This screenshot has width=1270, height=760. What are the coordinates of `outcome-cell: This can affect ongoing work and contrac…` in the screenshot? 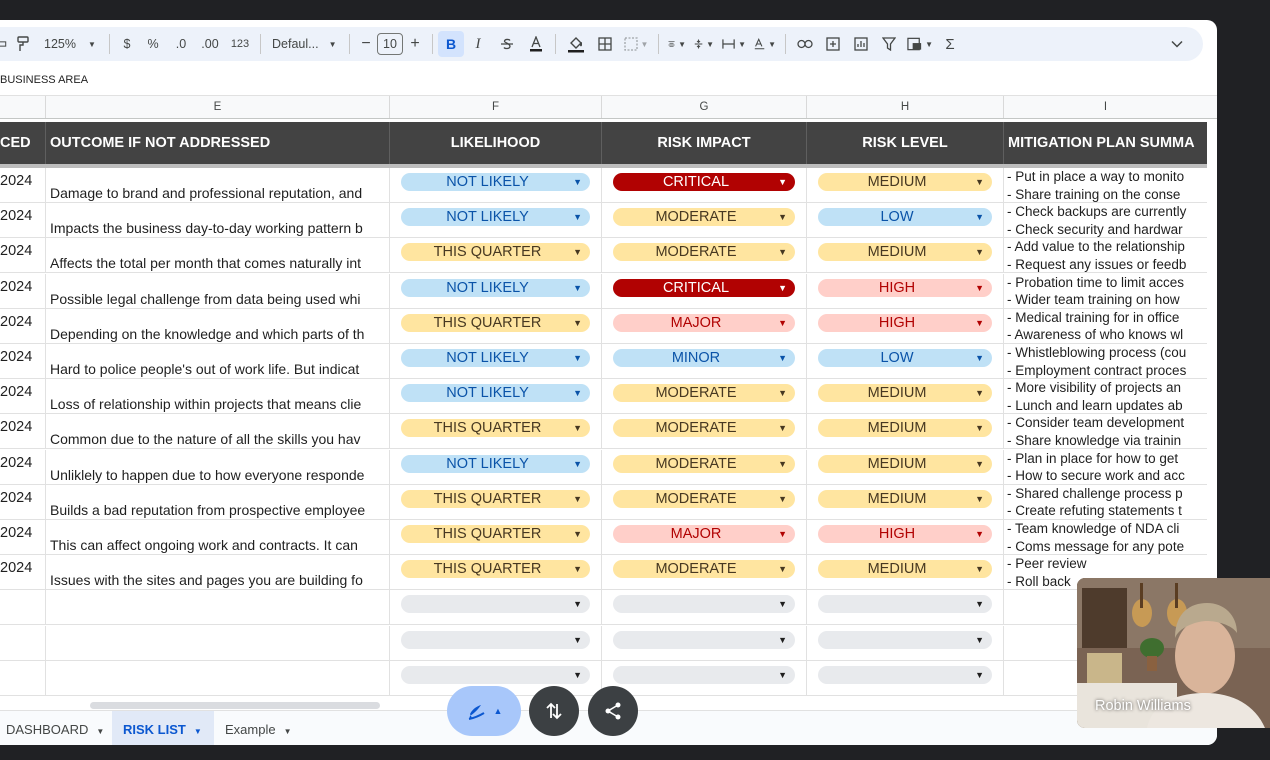 It's located at (218, 537).